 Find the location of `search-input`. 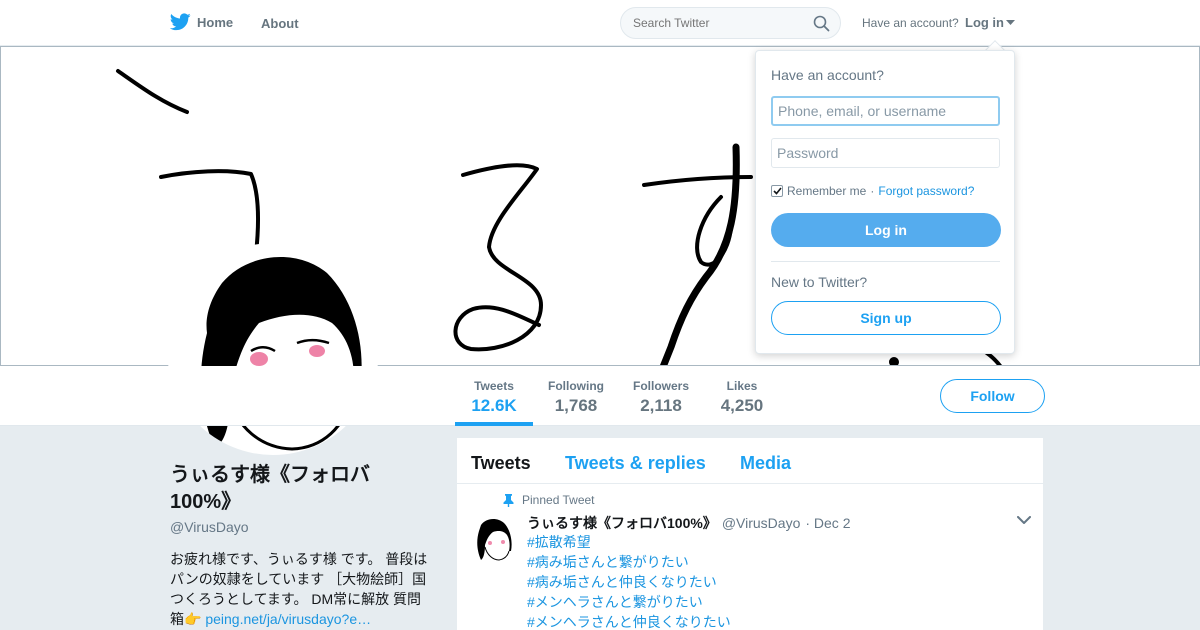

search-input is located at coordinates (718, 23).